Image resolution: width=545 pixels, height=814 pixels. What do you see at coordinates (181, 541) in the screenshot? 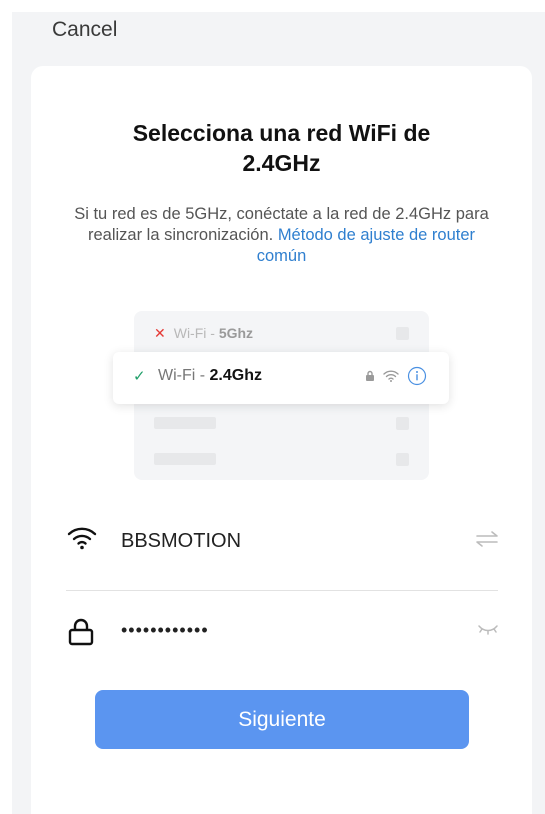
I see `wifi-ssid-value: BBSMOTION` at bounding box center [181, 541].